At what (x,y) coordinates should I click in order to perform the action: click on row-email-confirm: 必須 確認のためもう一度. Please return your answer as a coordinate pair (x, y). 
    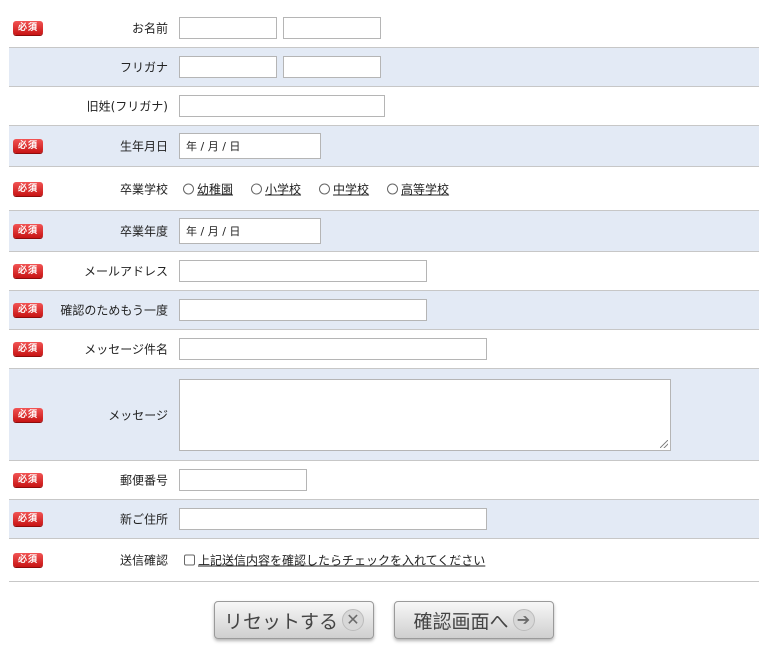
    Looking at the image, I should click on (384, 310).